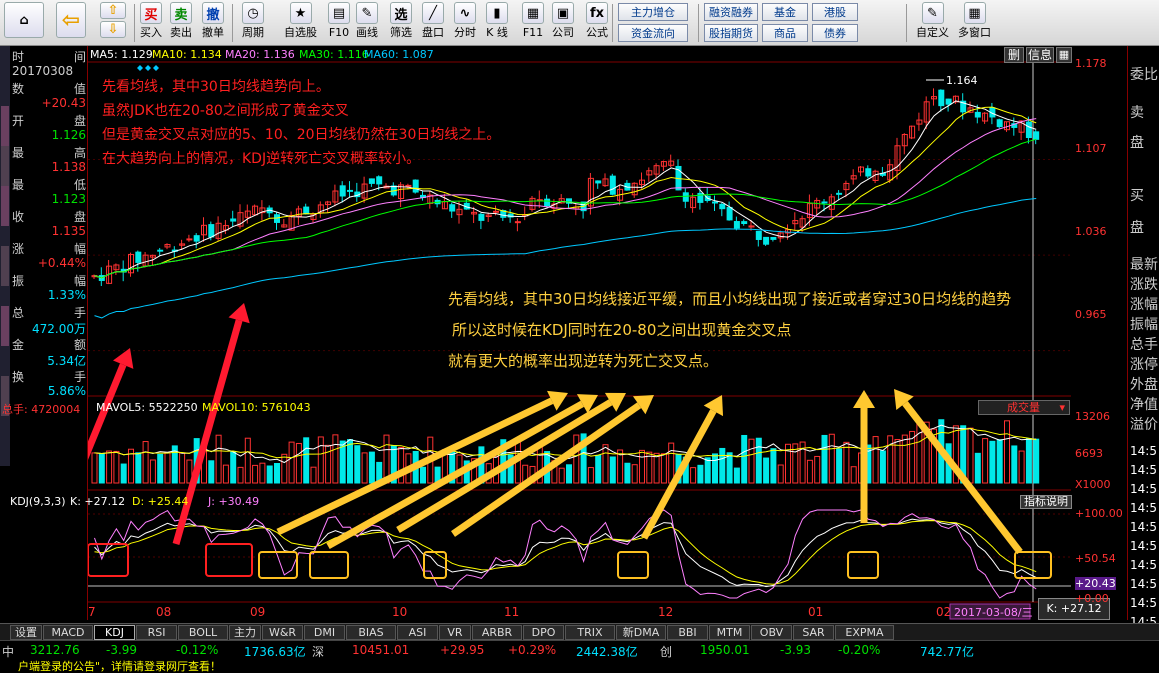 The image size is (1159, 673). What do you see at coordinates (653, 33) in the screenshot?
I see `fund-flow-button: 资金流向` at bounding box center [653, 33].